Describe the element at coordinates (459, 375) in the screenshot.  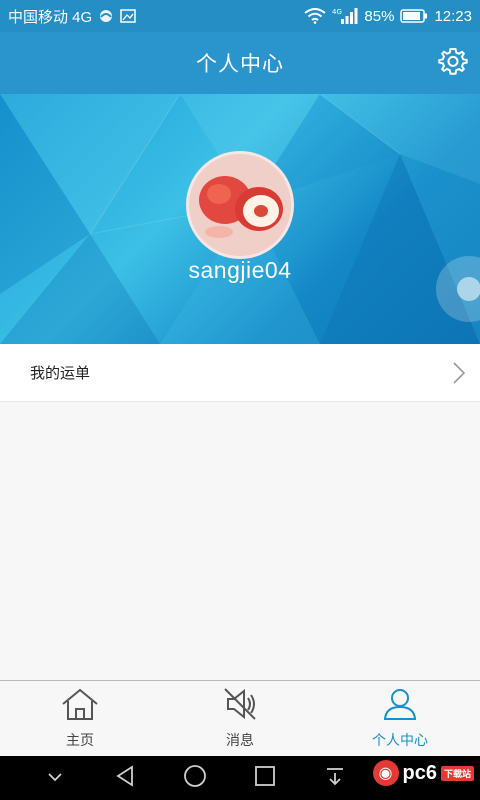
I see `chevron-right-icon` at that location.